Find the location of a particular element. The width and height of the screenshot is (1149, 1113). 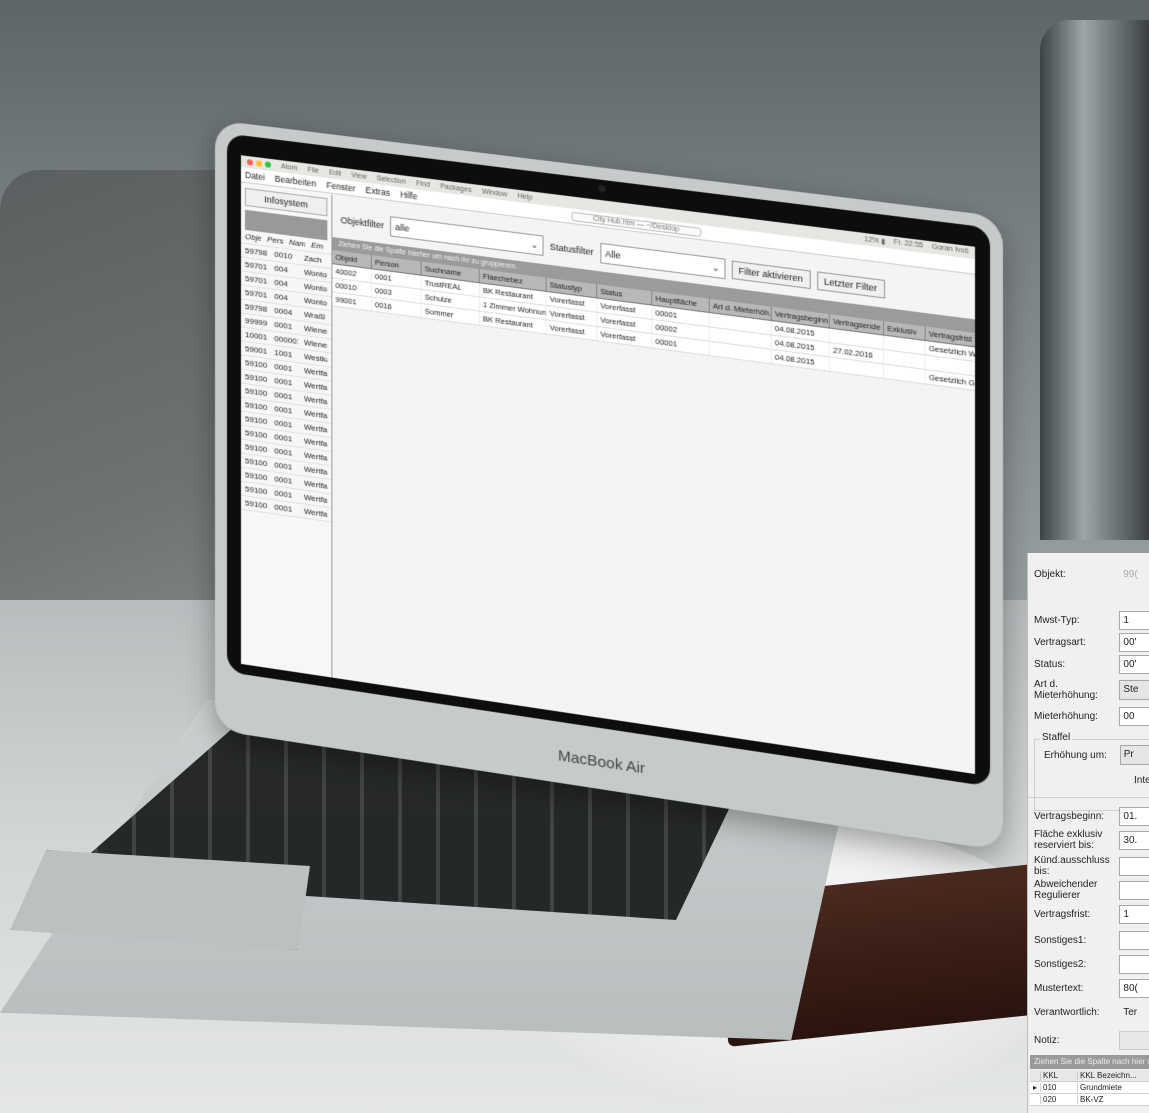

mac-menu-edit: Edit is located at coordinates (335, 173).